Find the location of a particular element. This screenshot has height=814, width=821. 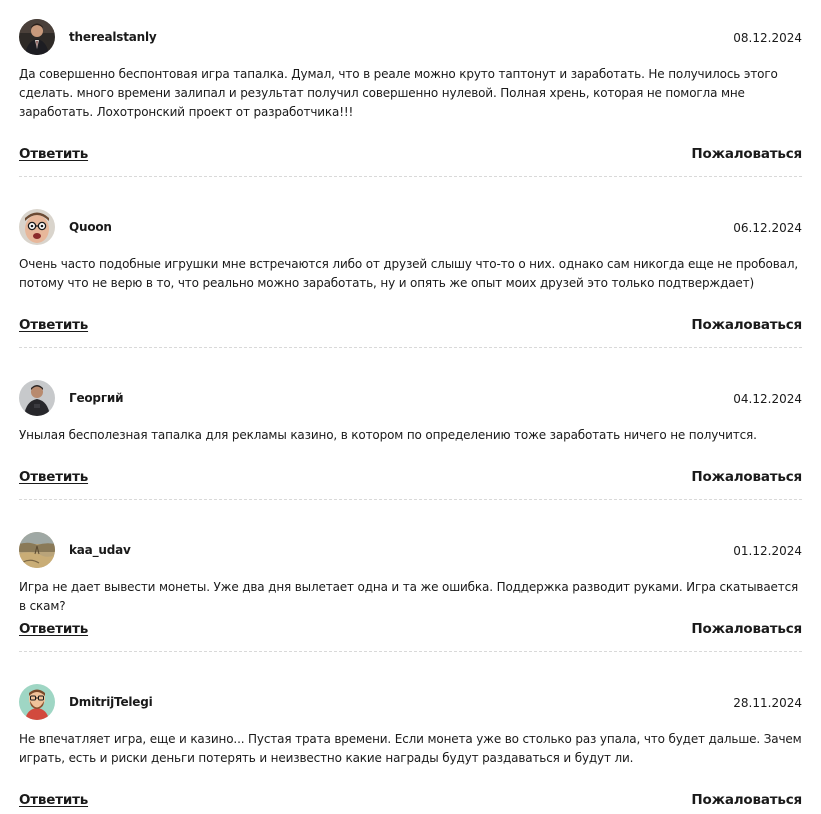

comment-date: 08.12.2024 is located at coordinates (767, 38).